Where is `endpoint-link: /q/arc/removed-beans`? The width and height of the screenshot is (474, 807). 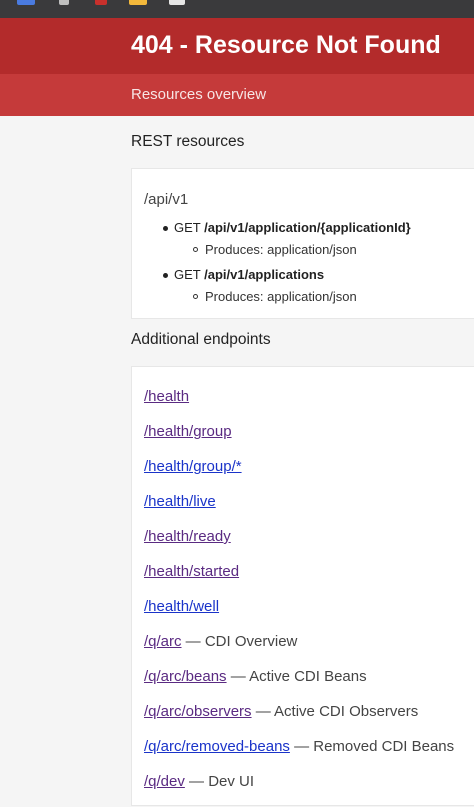 endpoint-link: /q/arc/removed-beans is located at coordinates (217, 746).